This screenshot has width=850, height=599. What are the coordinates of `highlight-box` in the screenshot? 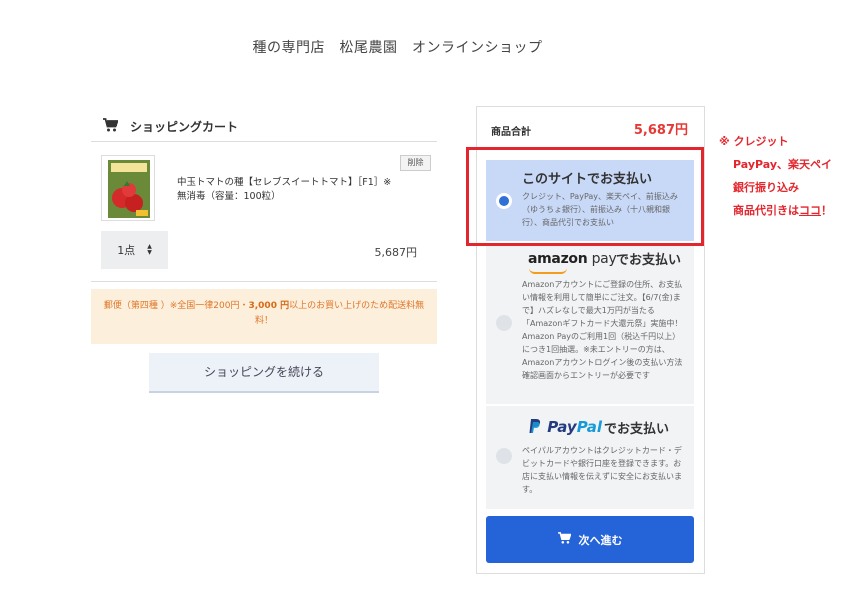 It's located at (585, 196).